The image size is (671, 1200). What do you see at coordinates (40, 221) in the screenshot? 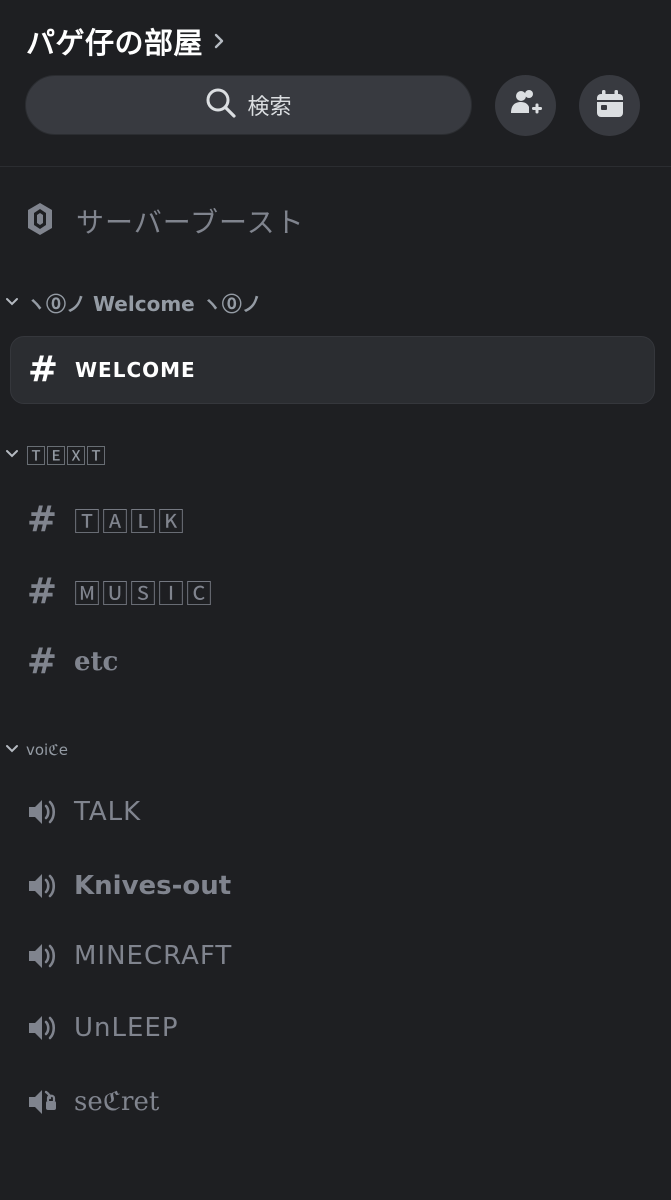
I see `boost-gem-icon` at bounding box center [40, 221].